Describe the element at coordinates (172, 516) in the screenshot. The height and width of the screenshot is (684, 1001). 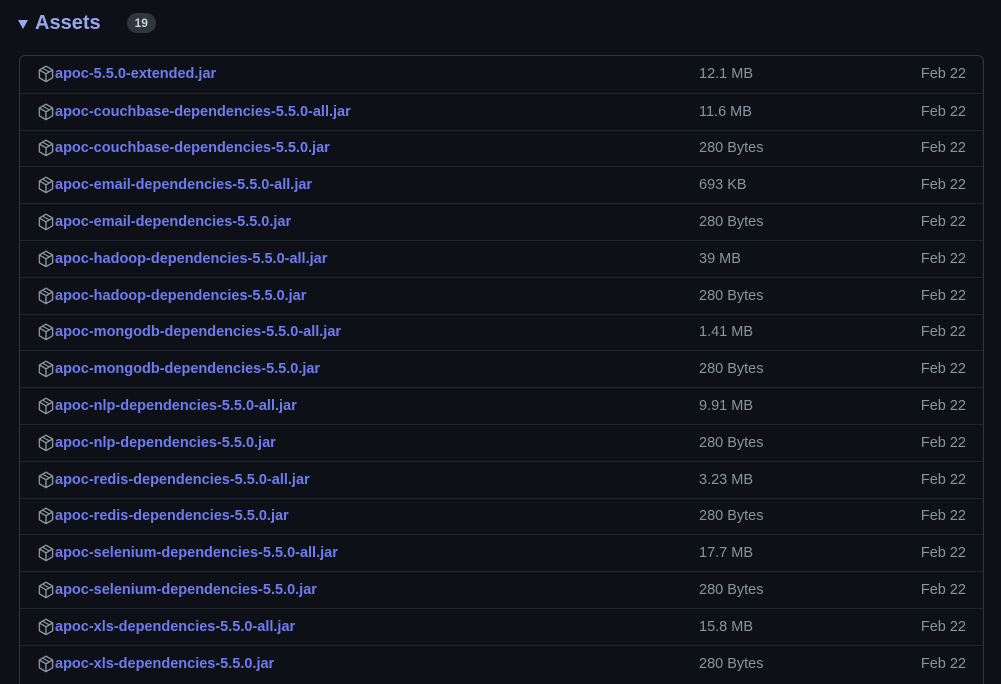
I see `asset-download-link: apoc-redis-dependencies-5.5.0.jar` at that location.